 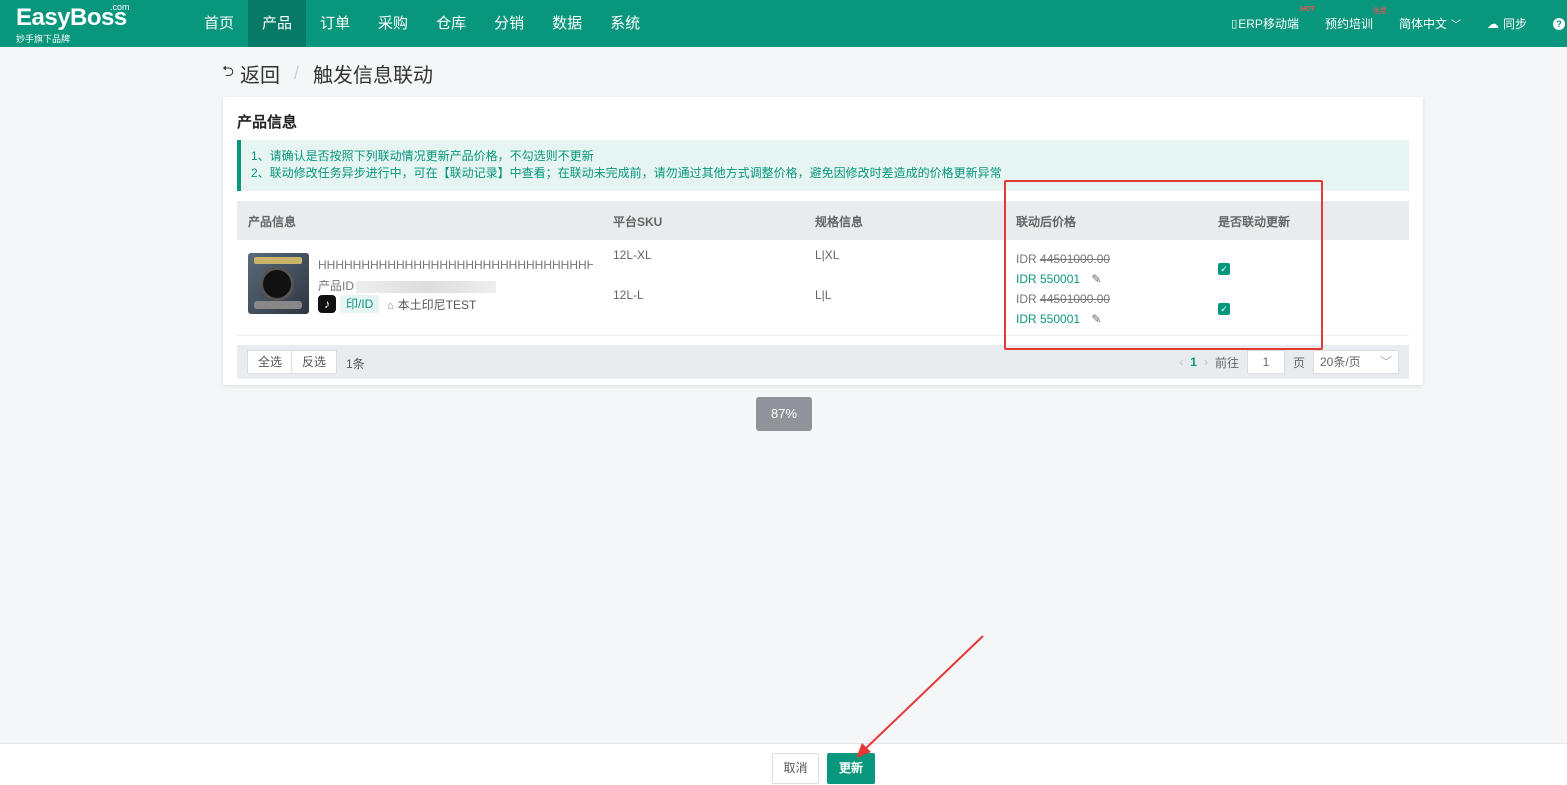 I want to click on total-count: 1条, so click(x=355, y=364).